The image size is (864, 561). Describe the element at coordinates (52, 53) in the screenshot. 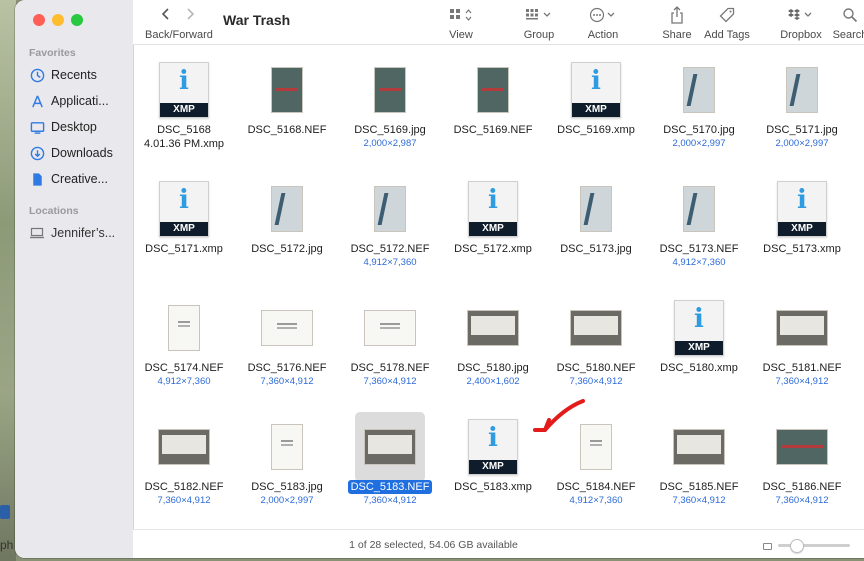

I see `favorites-header: Favorites` at that location.